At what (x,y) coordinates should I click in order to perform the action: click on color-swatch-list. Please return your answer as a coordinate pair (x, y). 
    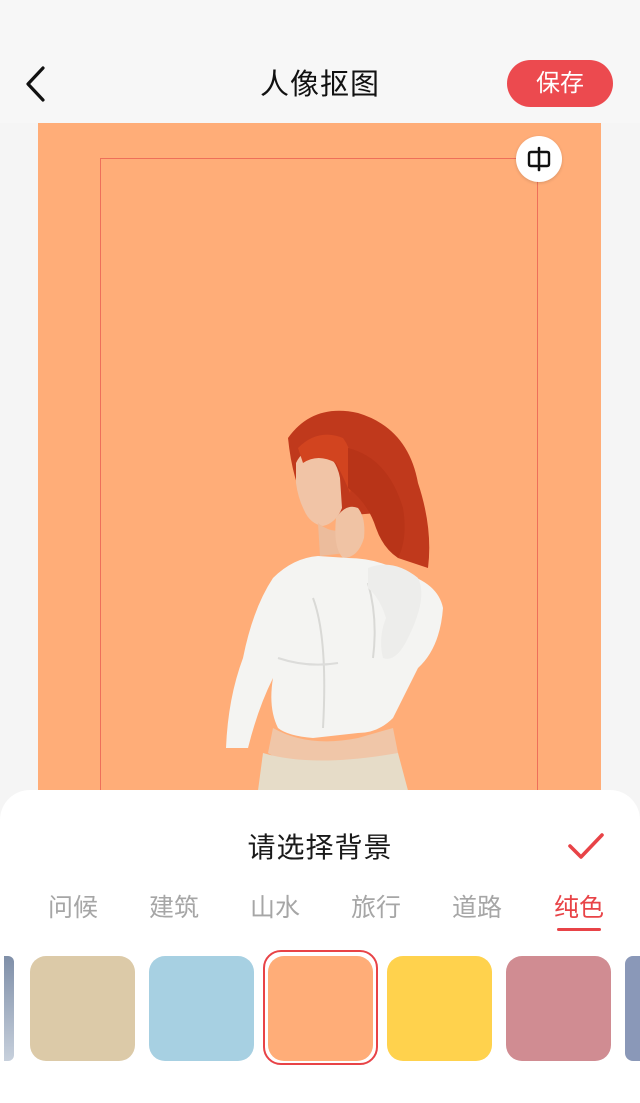
    Looking at the image, I should click on (320, 1010).